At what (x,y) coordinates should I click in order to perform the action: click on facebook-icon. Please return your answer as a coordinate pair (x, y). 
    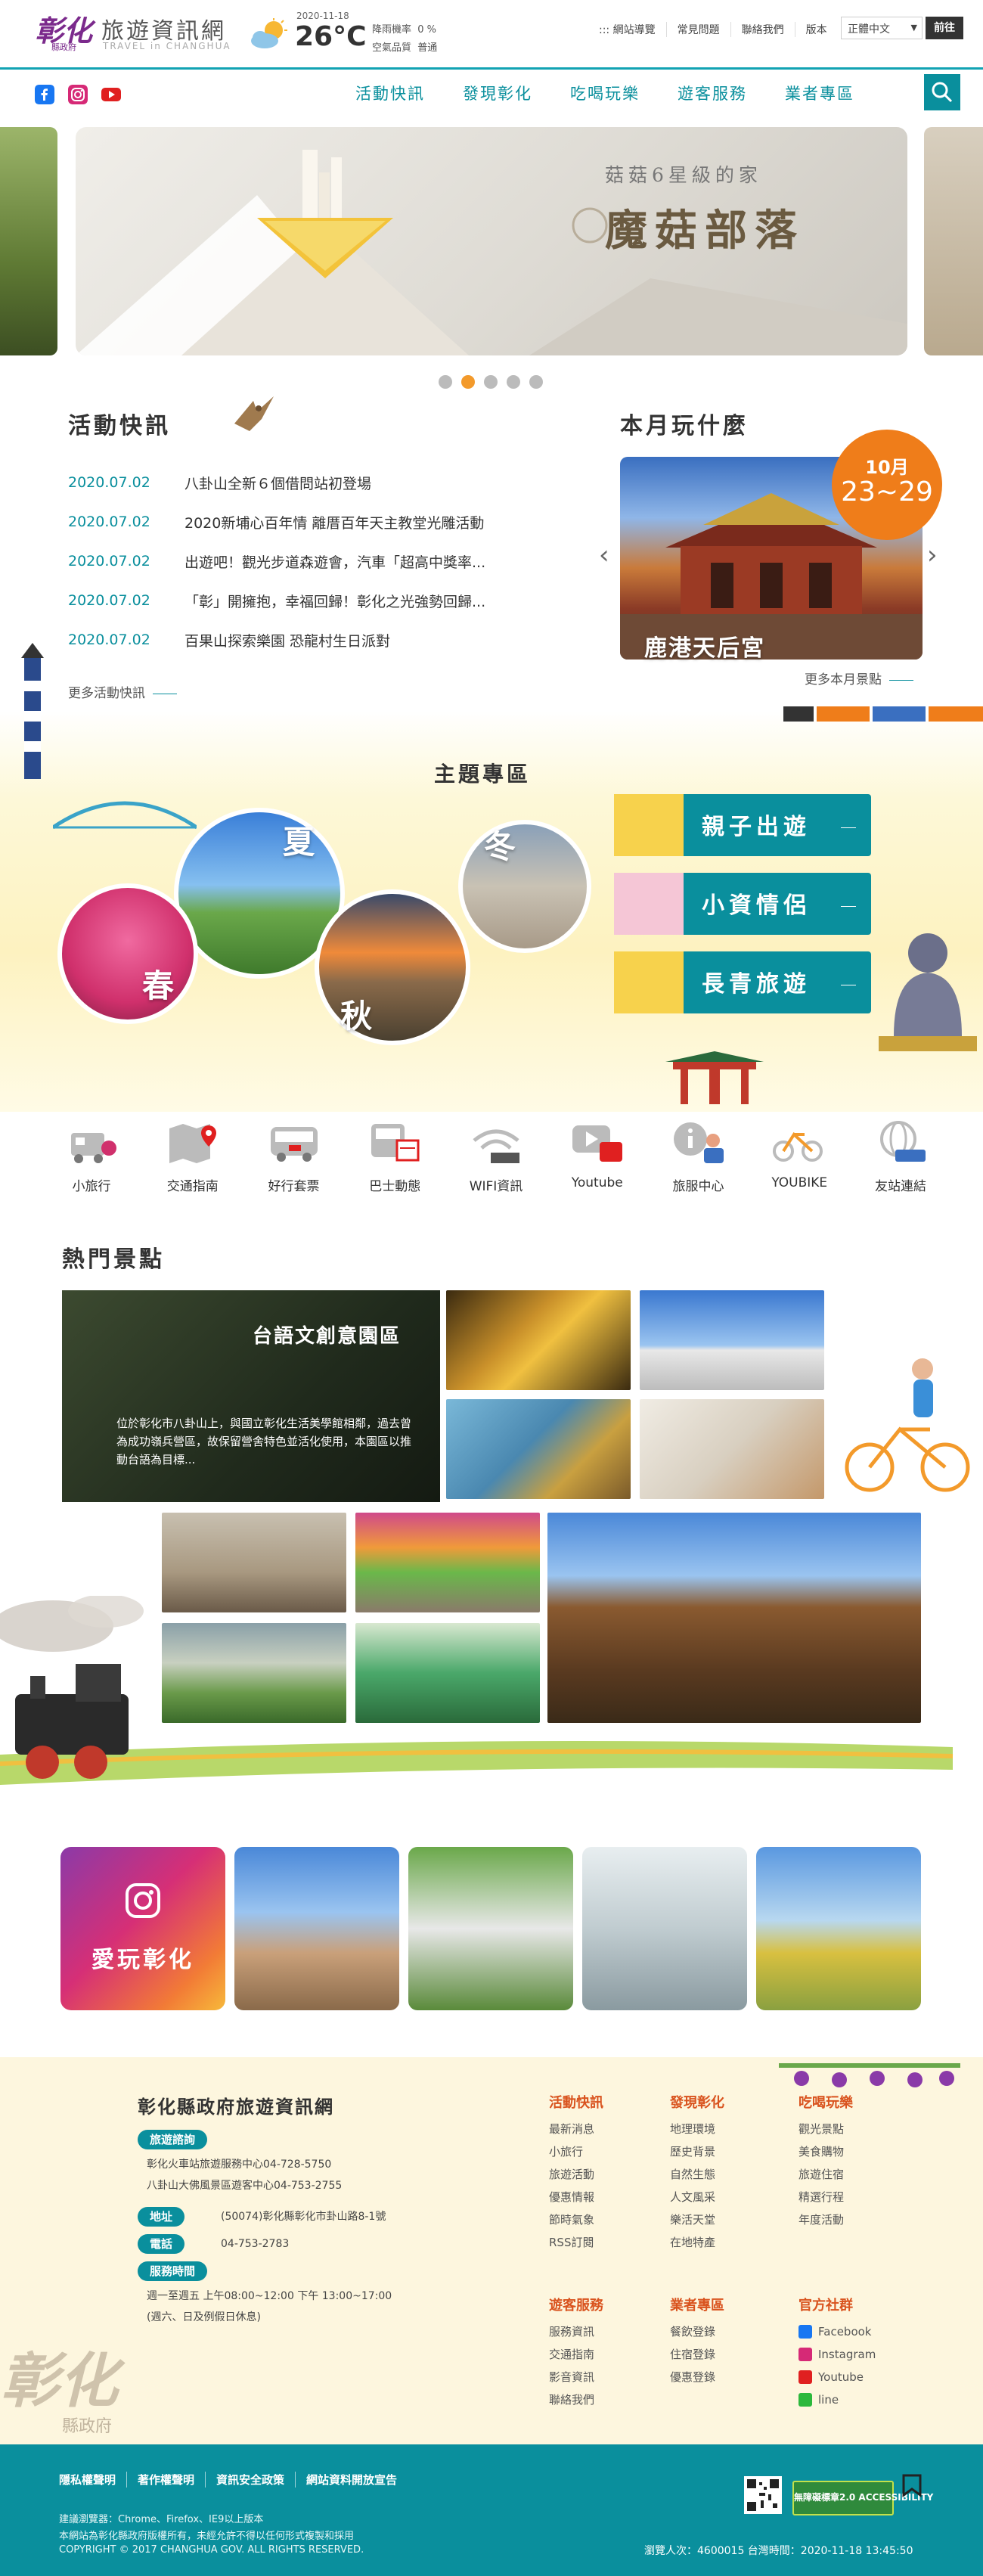
    Looking at the image, I should click on (44, 94).